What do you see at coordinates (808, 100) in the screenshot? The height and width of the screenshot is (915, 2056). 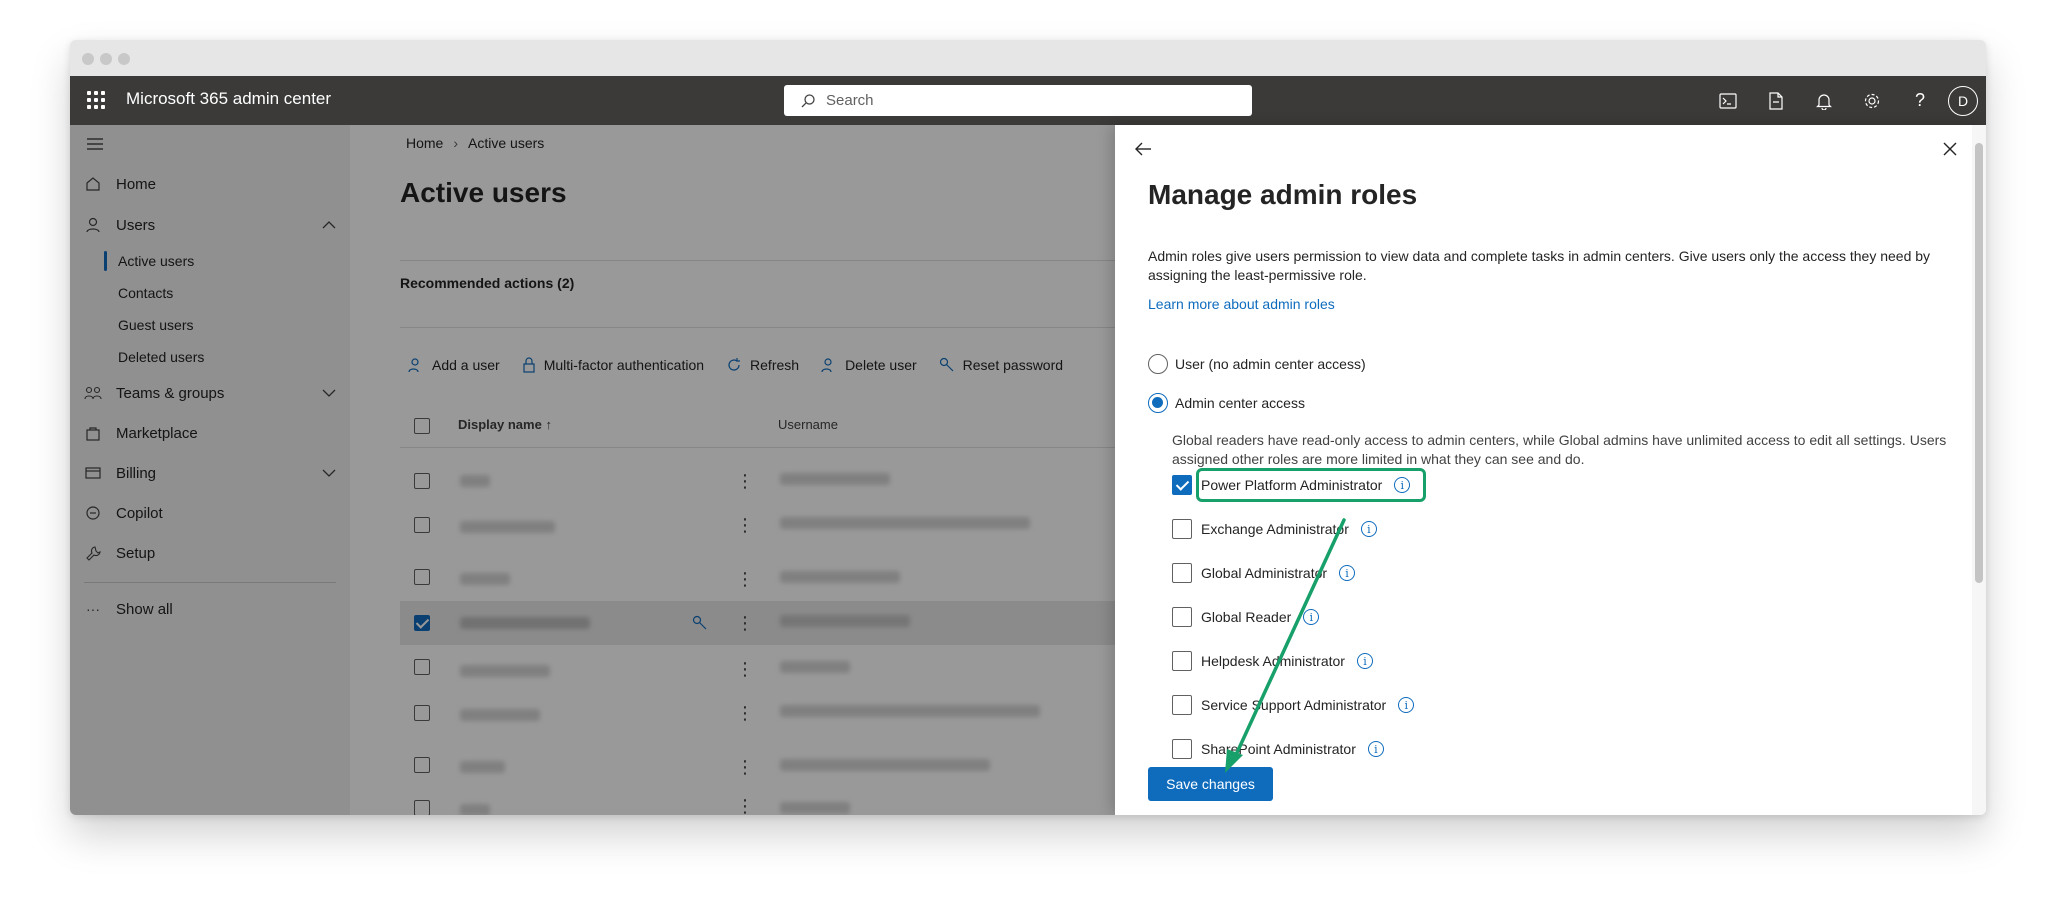 I see `search-icon` at bounding box center [808, 100].